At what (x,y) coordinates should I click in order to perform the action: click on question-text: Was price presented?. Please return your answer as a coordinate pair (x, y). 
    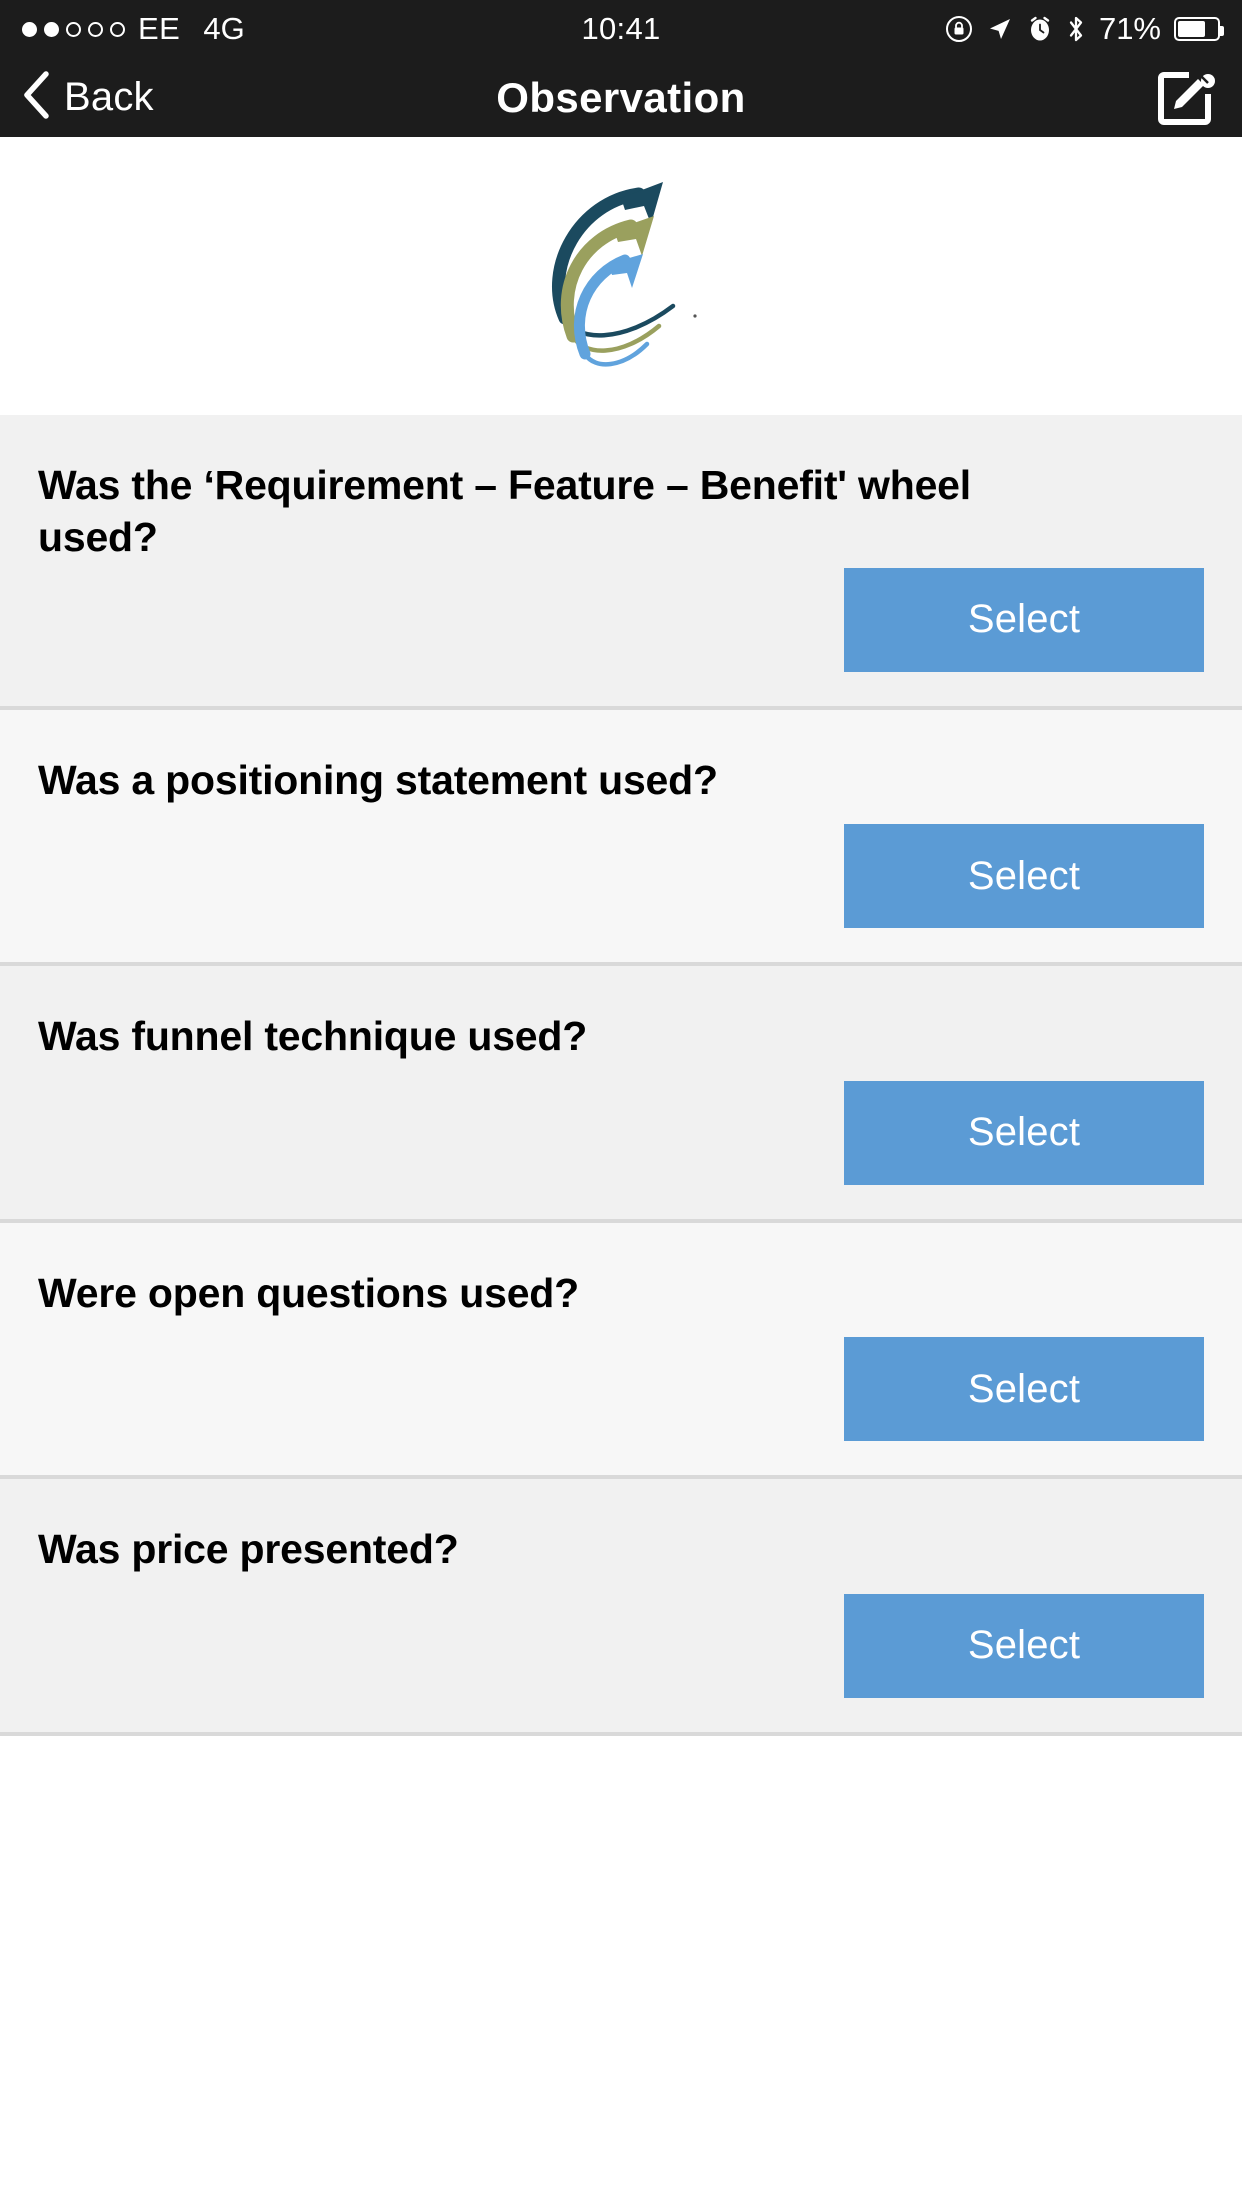
    Looking at the image, I should click on (248, 1549).